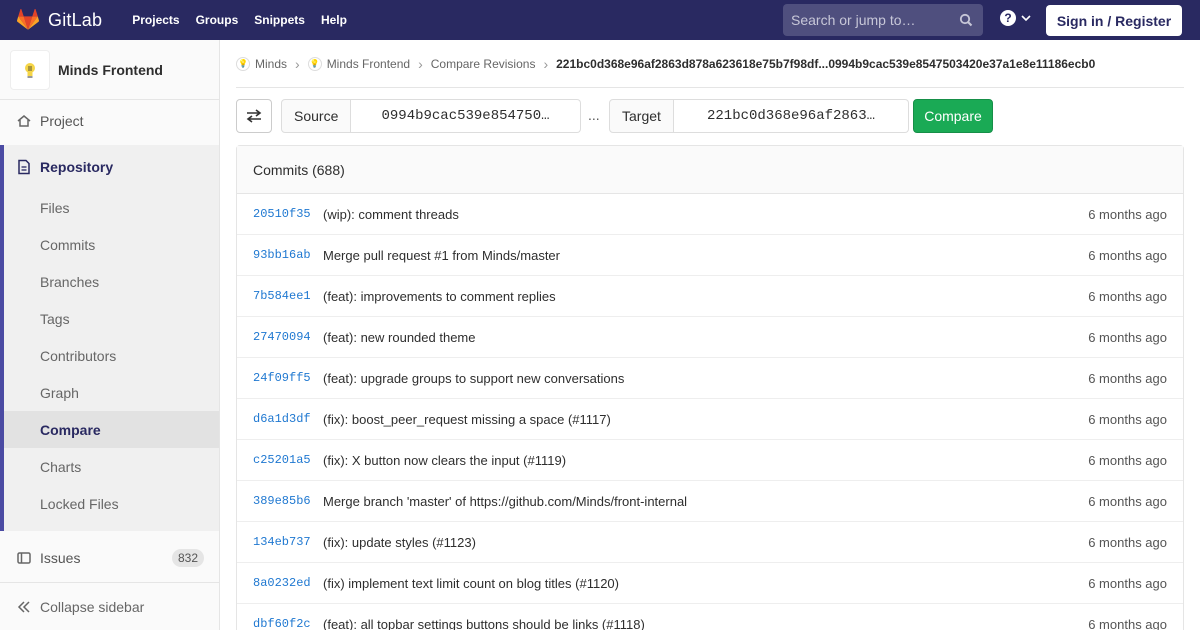 The height and width of the screenshot is (630, 1200). I want to click on commit-sha-link: d6a1d3df, so click(288, 419).